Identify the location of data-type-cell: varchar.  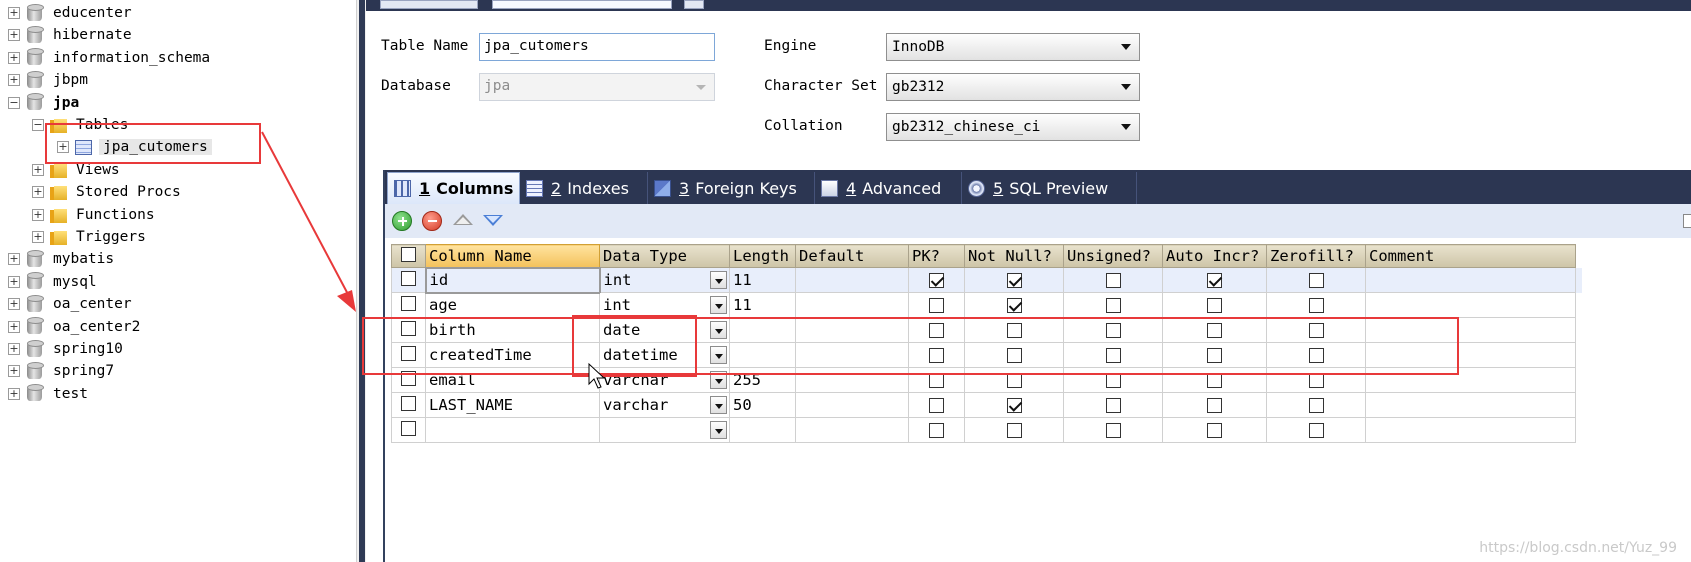
(664, 405).